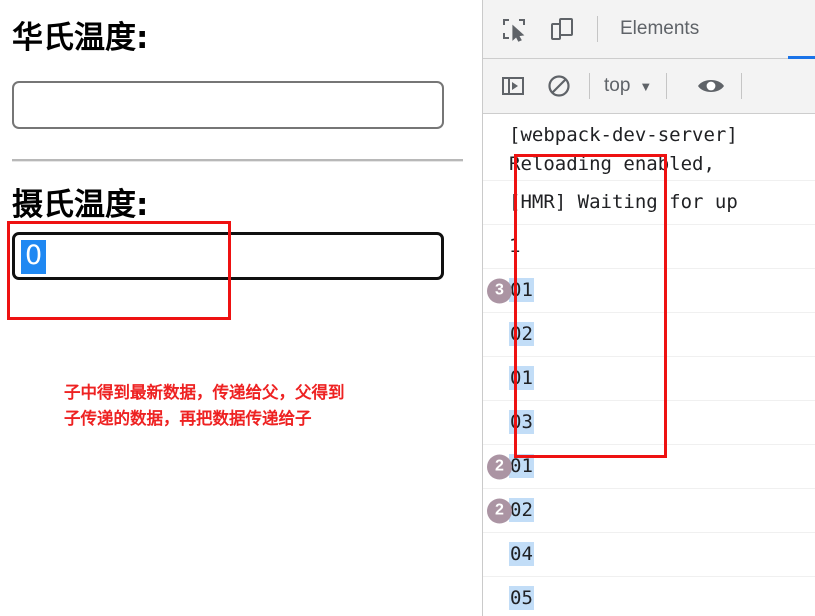 The image size is (815, 616). I want to click on fahrenheit-label: 华氏温度:, so click(80, 38).